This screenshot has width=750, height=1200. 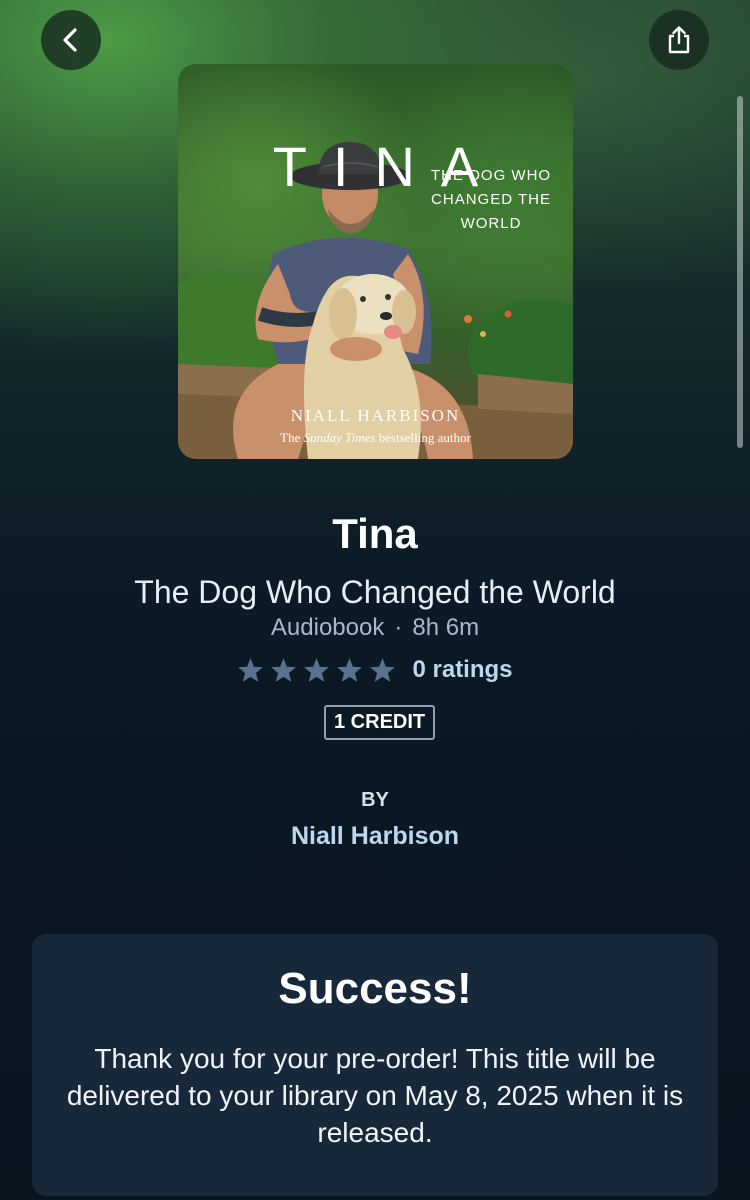 I want to click on book-title: Tina, so click(x=375, y=533).